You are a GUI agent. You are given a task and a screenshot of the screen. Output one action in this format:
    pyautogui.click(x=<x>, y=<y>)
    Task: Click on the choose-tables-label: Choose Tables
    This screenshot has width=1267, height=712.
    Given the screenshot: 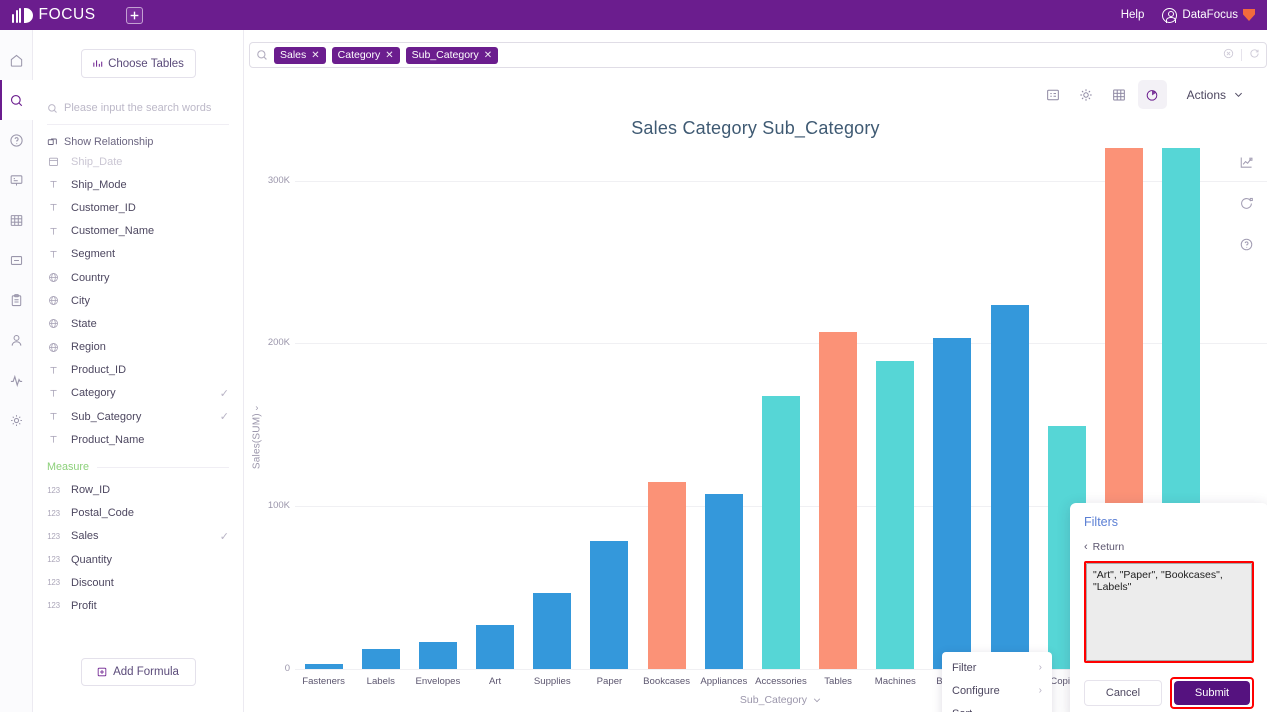 What is the action you would take?
    pyautogui.click(x=146, y=63)
    